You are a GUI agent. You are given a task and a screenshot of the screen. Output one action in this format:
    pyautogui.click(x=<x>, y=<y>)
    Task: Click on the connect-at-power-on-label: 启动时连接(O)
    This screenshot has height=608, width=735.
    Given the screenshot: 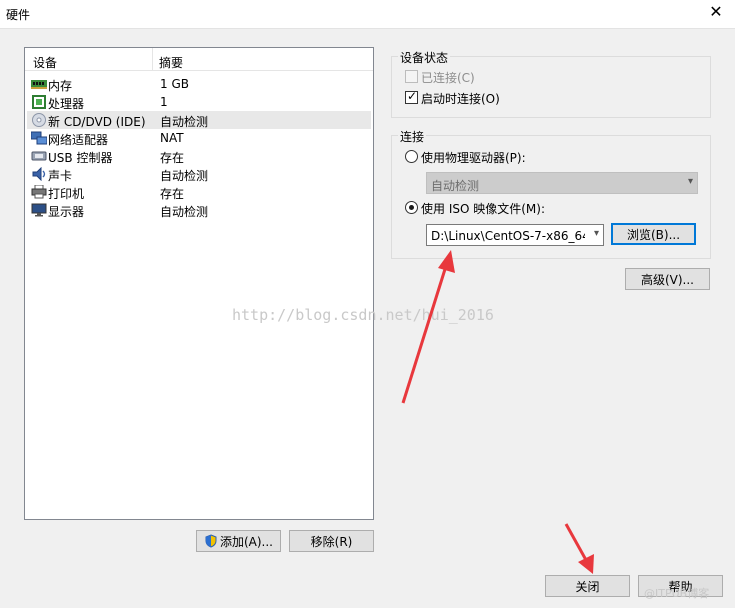 What is the action you would take?
    pyautogui.click(x=460, y=99)
    